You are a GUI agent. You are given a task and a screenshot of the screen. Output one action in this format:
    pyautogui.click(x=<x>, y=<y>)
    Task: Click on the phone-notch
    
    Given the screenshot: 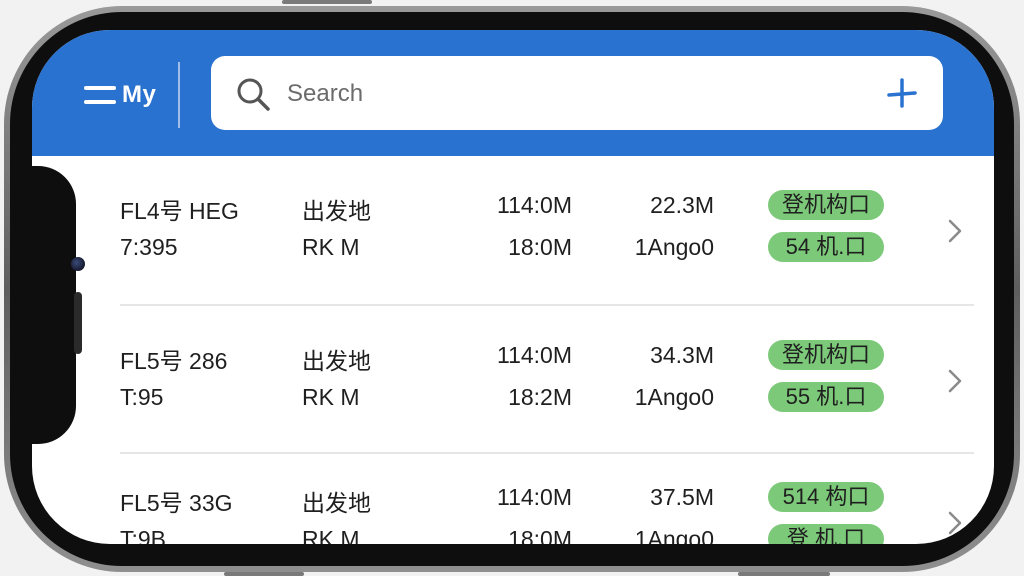 What is the action you would take?
    pyautogui.click(x=54, y=305)
    